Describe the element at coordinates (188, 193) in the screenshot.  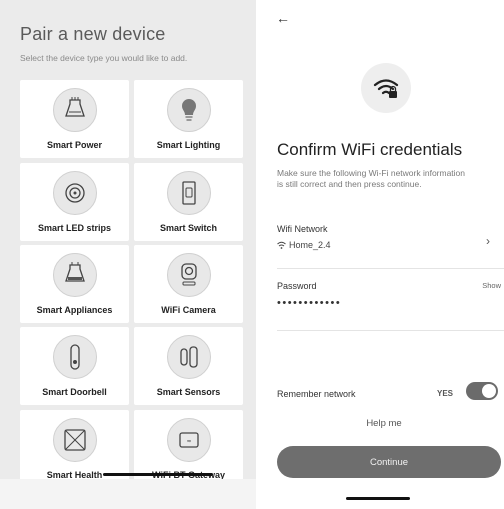
I see `wall-switch-icon` at that location.